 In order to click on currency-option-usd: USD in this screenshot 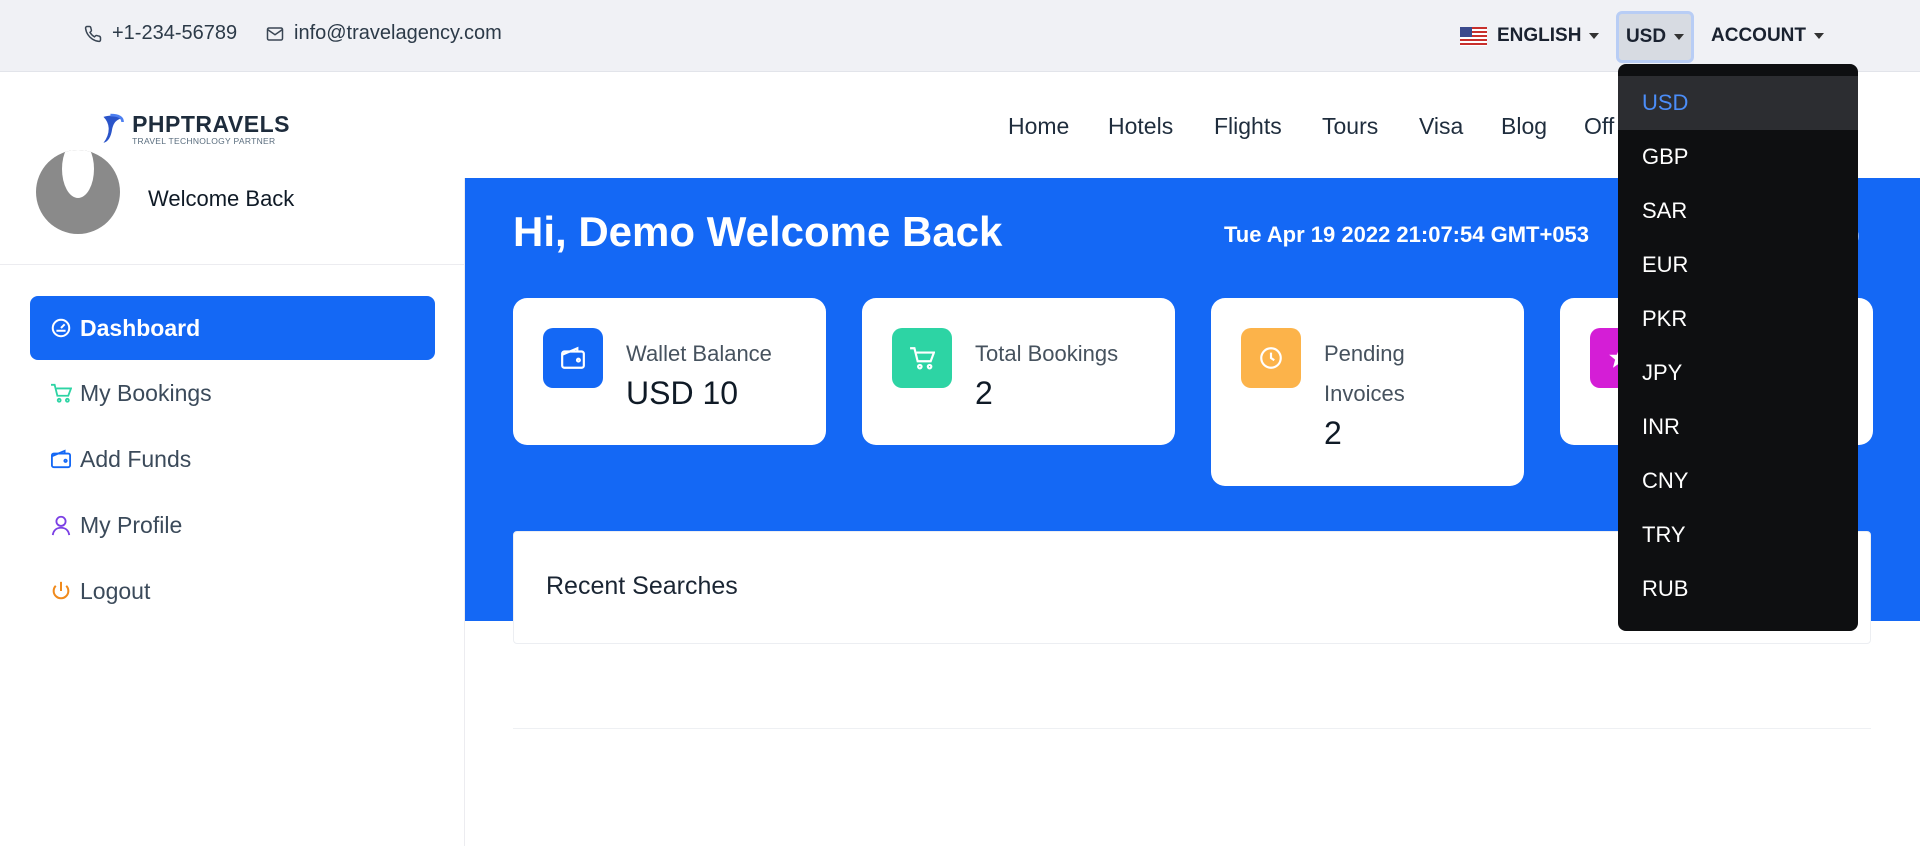, I will do `click(1738, 103)`.